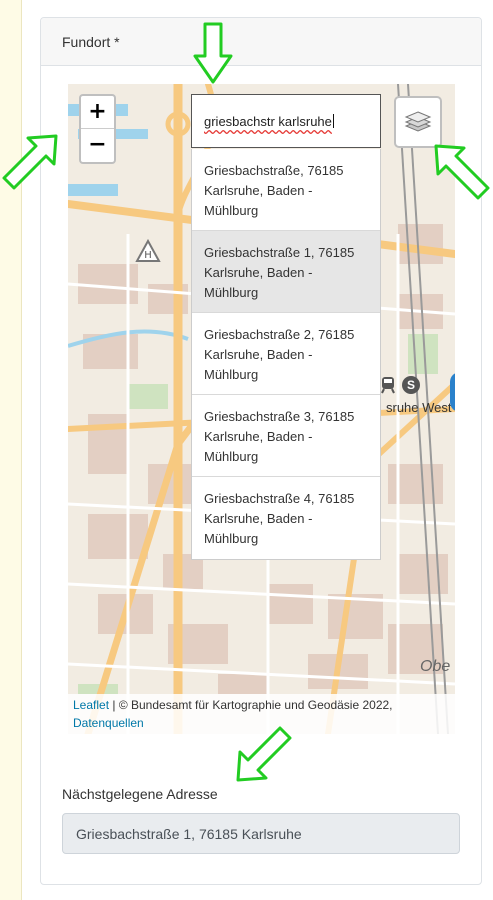 The width and height of the screenshot is (493, 900). Describe the element at coordinates (108, 723) in the screenshot. I see `data-sources-link: Datenquellen` at that location.